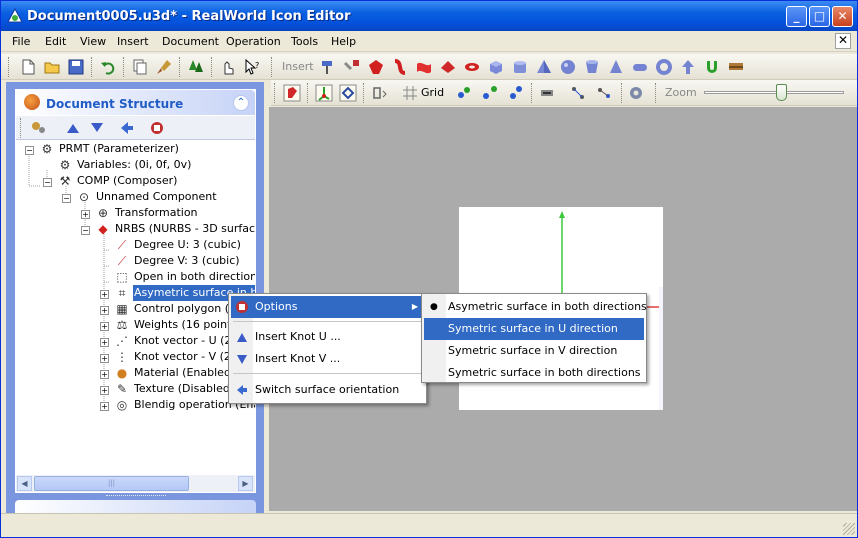  Describe the element at coordinates (21, 41) in the screenshot. I see `menu-file: File` at that location.